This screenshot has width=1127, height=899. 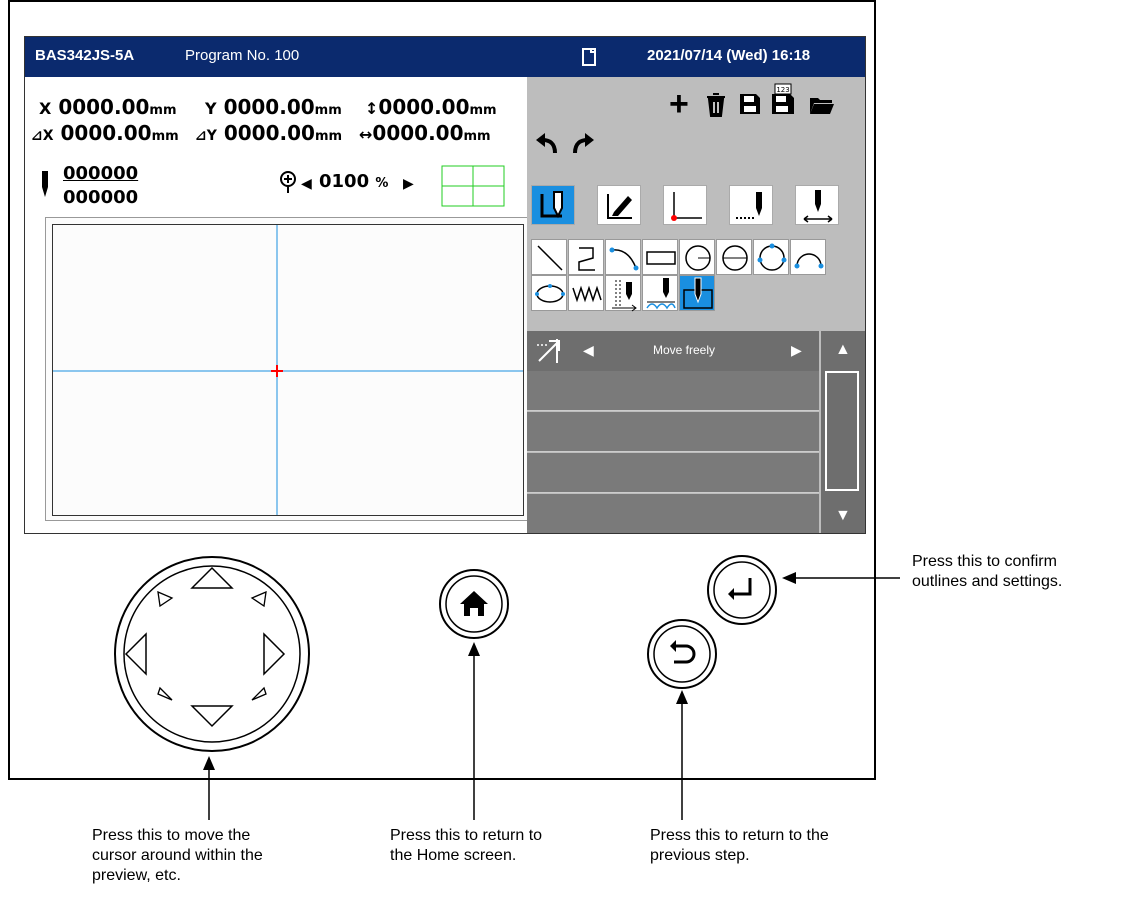 What do you see at coordinates (136, 875) in the screenshot?
I see `cursor-caption-line: preview, etc.` at bounding box center [136, 875].